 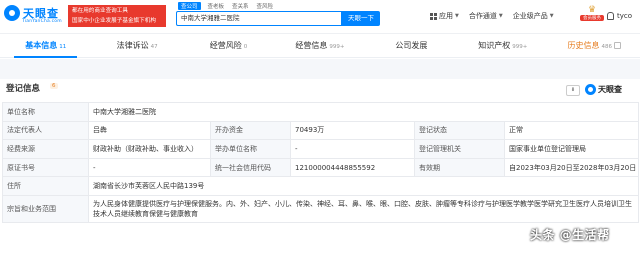 What do you see at coordinates (45, 149) in the screenshot?
I see `label-fund-source: 经费来源` at bounding box center [45, 149].